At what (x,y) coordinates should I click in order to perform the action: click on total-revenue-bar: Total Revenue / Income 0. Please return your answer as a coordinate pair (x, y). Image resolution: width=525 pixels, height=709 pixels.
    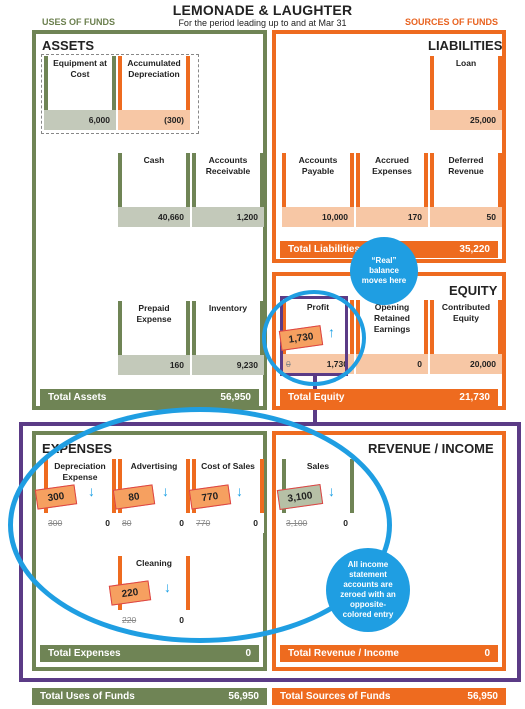
    Looking at the image, I should click on (389, 653).